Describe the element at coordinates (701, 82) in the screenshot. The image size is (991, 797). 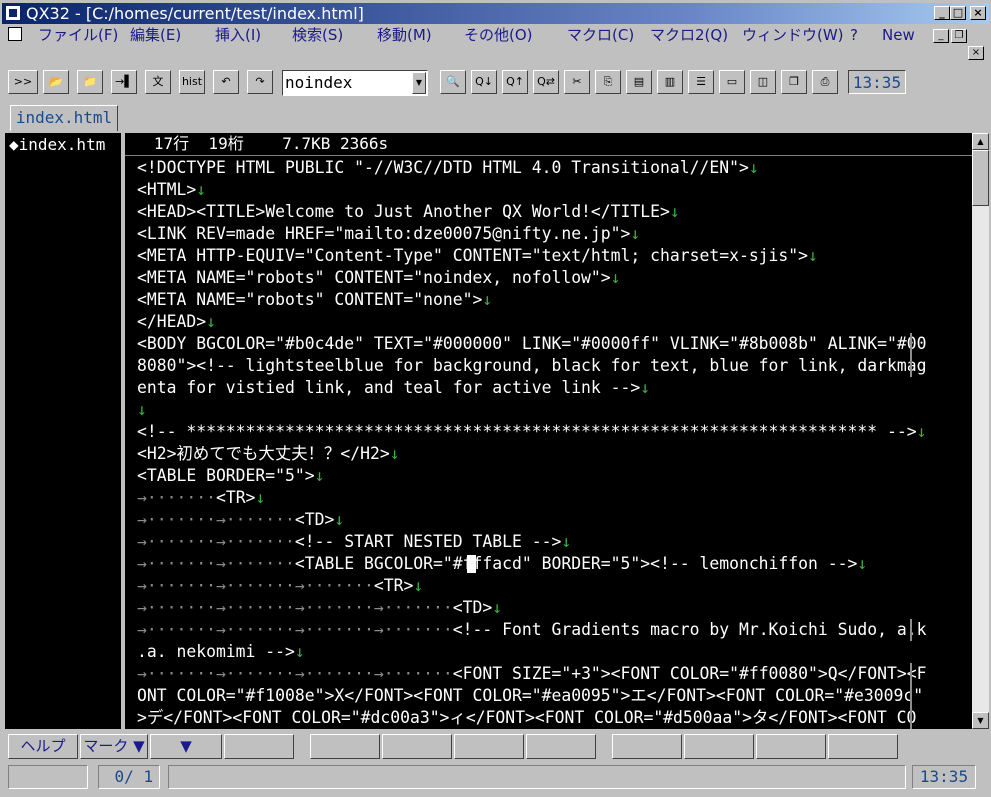
I see `split-horizontal-button: ☰` at that location.